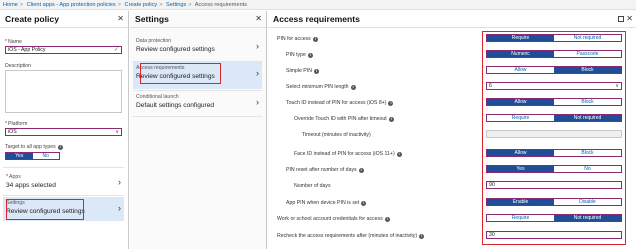 Image resolution: width=636 pixels, height=249 pixels. What do you see at coordinates (316, 19) in the screenshot?
I see `blade-title: Access requirements` at bounding box center [316, 19].